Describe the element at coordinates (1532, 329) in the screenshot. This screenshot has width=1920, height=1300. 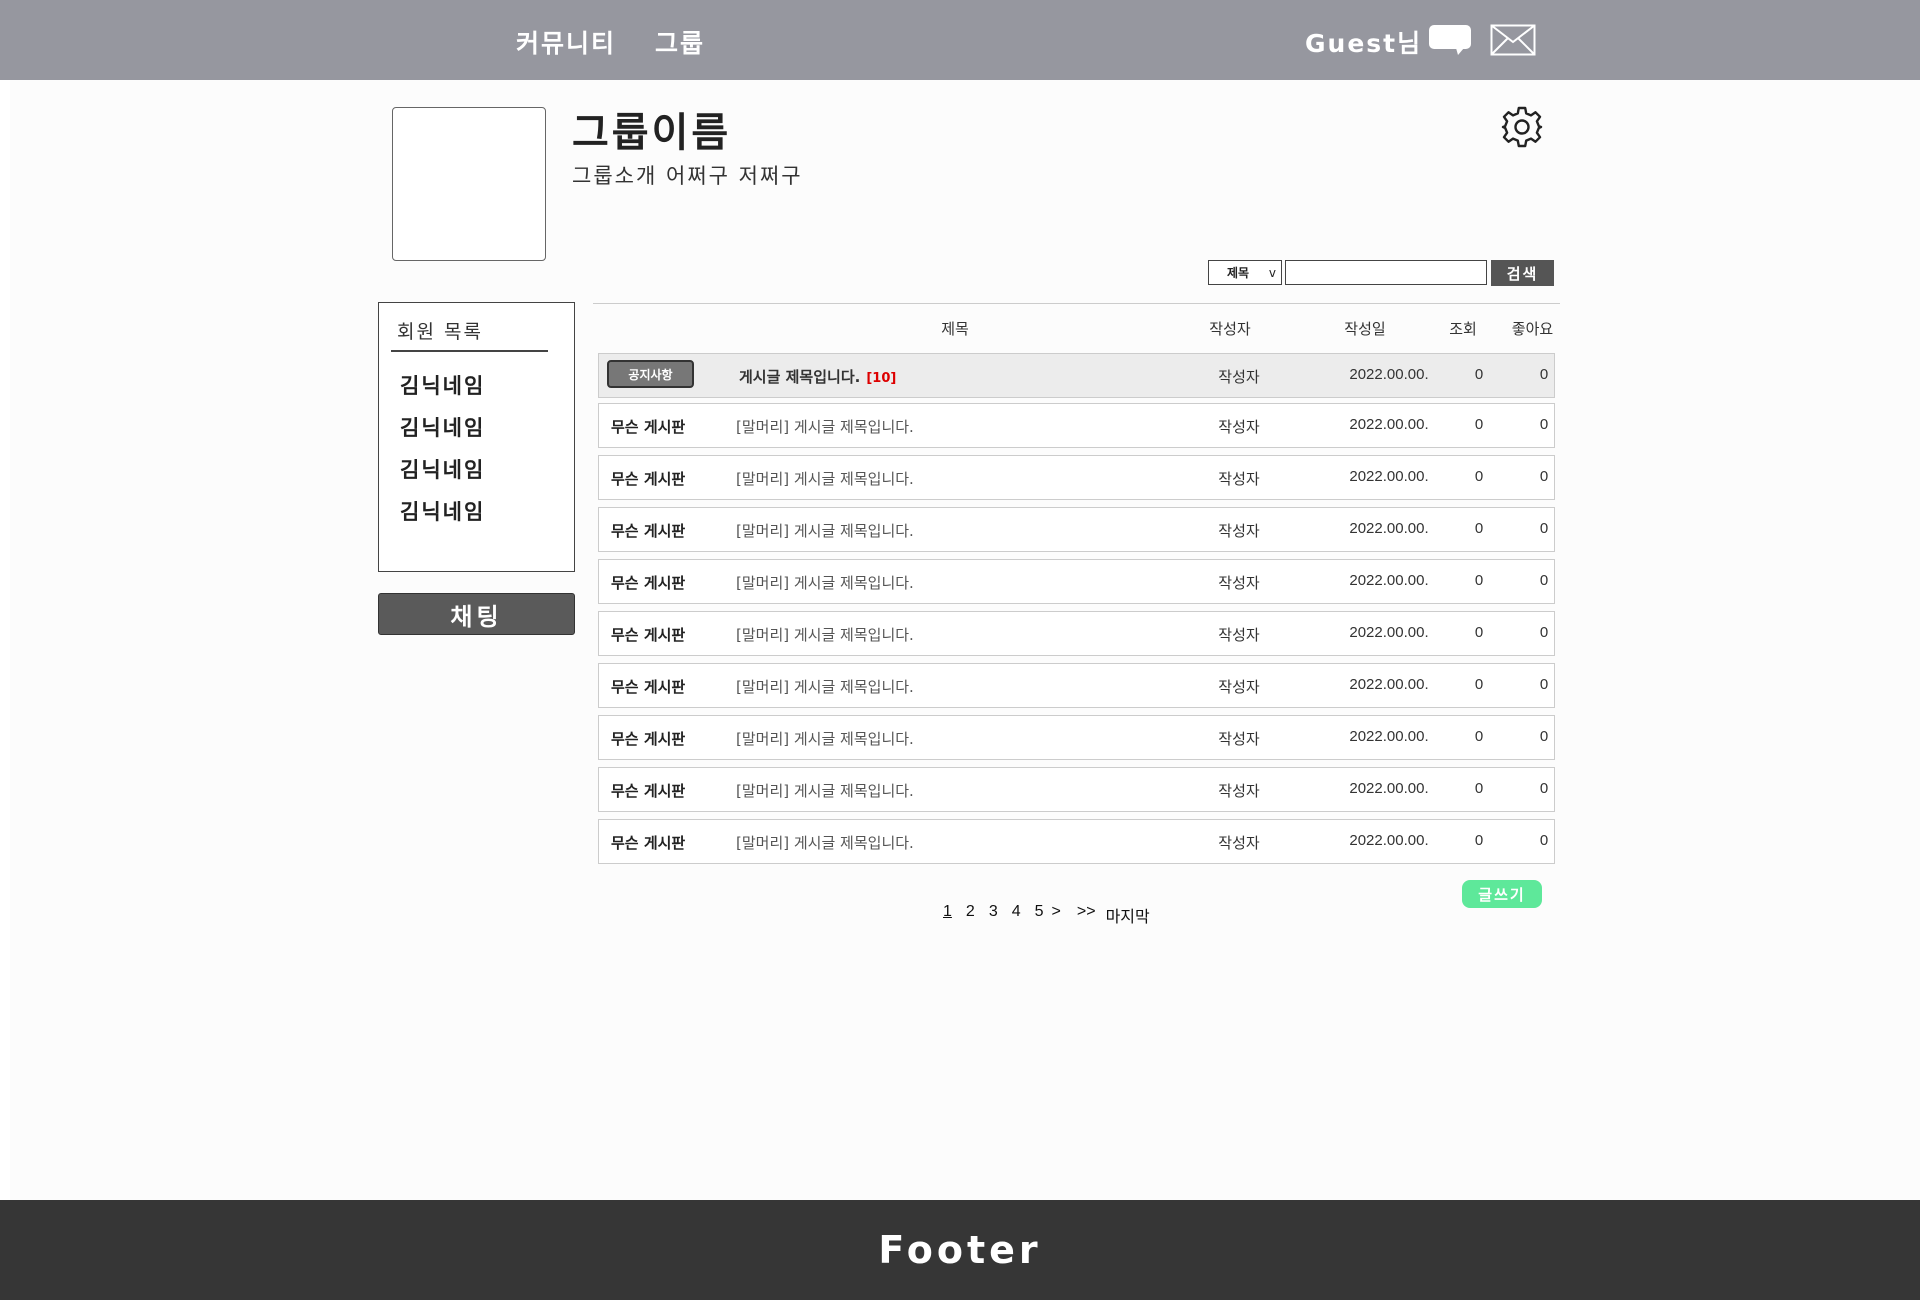
I see `column-header-likes: 좋아요` at that location.